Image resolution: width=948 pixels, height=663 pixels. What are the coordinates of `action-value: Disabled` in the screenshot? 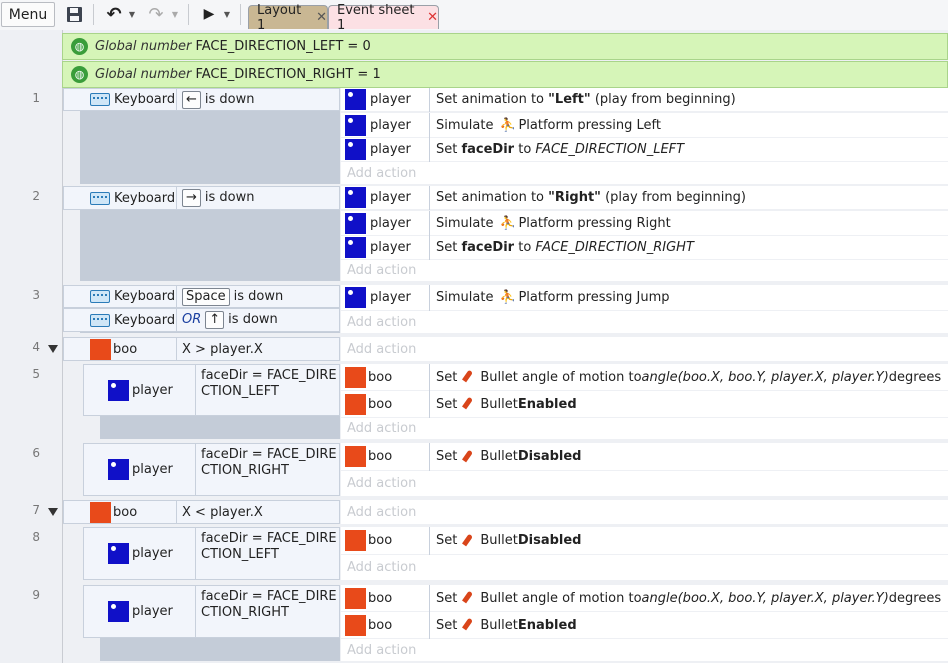 It's located at (549, 456).